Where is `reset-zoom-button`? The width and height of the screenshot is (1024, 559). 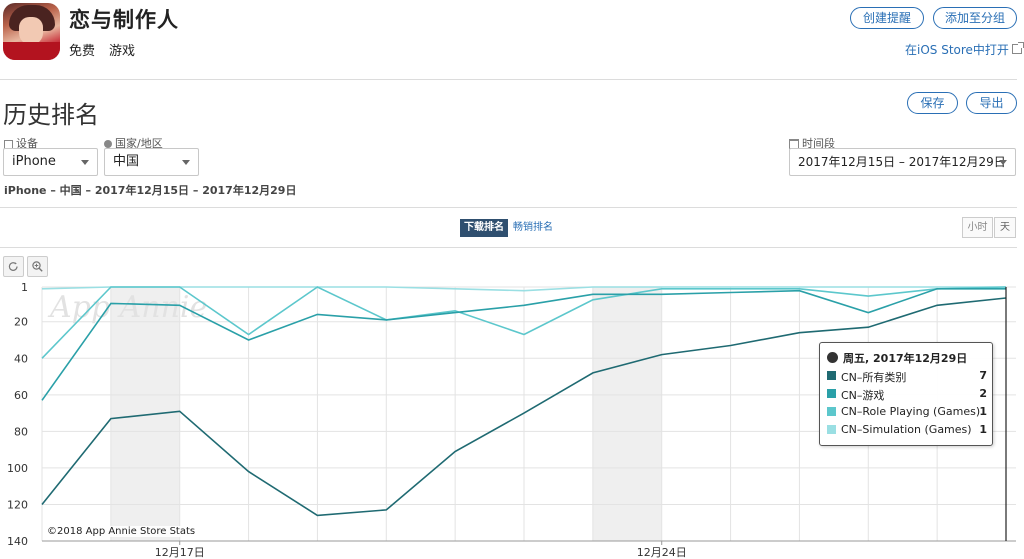
reset-zoom-button is located at coordinates (13, 266).